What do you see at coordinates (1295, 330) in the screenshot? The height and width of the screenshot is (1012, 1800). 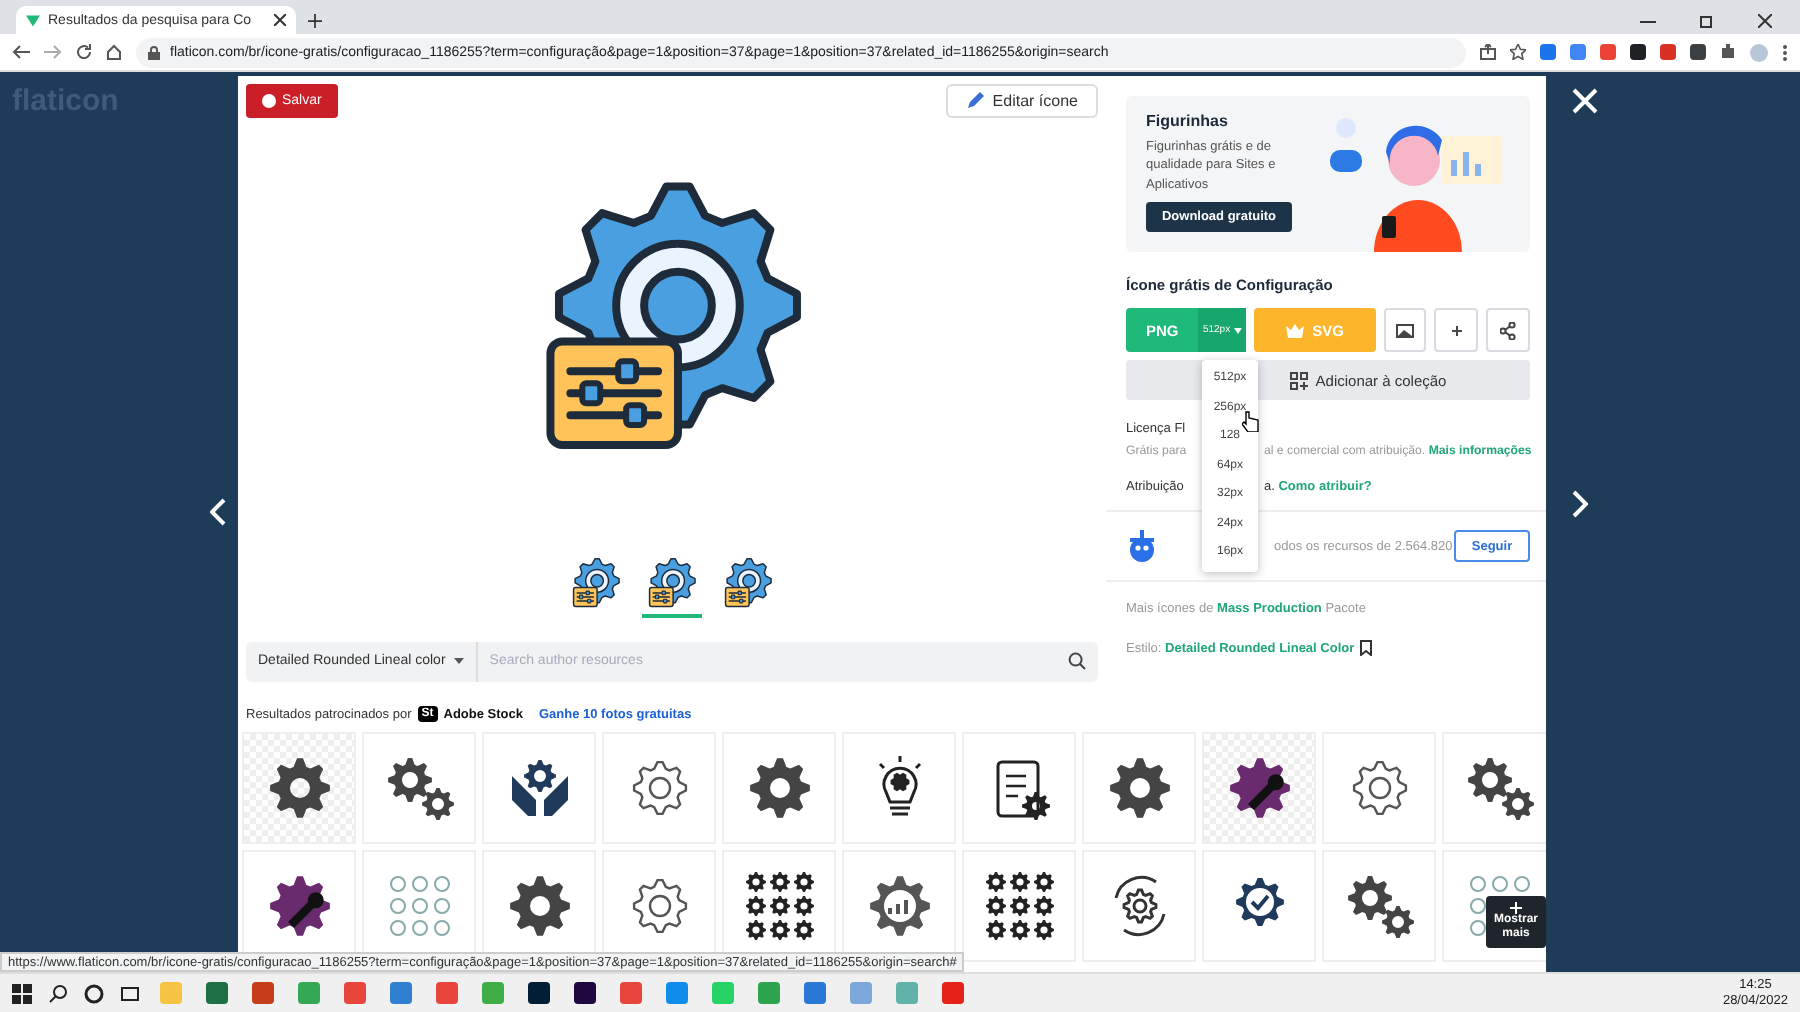 I see `crown-icon` at bounding box center [1295, 330].